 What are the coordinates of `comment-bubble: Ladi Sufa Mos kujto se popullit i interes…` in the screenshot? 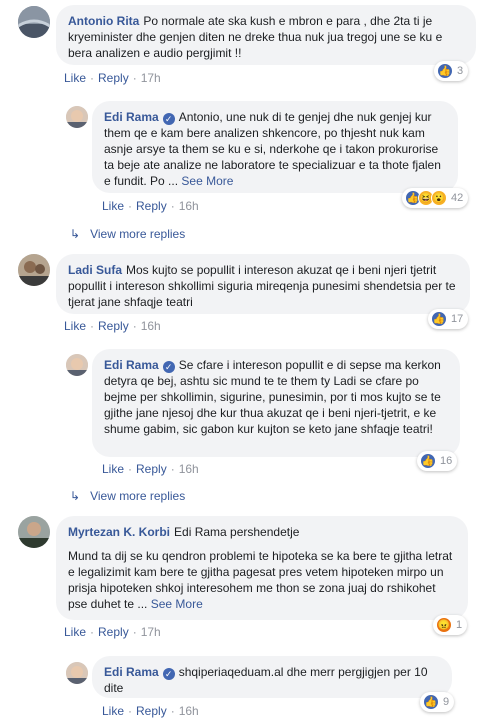 It's located at (263, 284).